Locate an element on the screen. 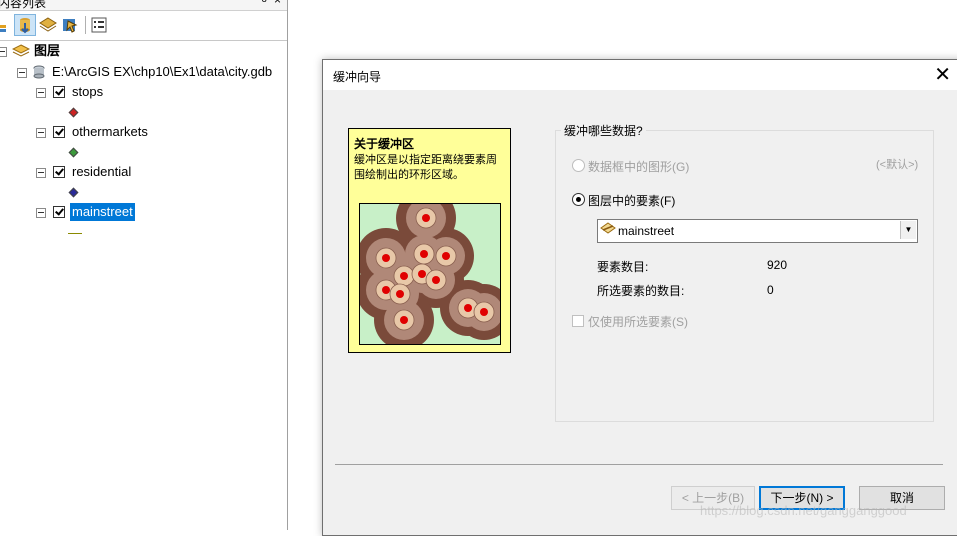 The image size is (957, 536). layer-name: othermarkets is located at coordinates (110, 131).